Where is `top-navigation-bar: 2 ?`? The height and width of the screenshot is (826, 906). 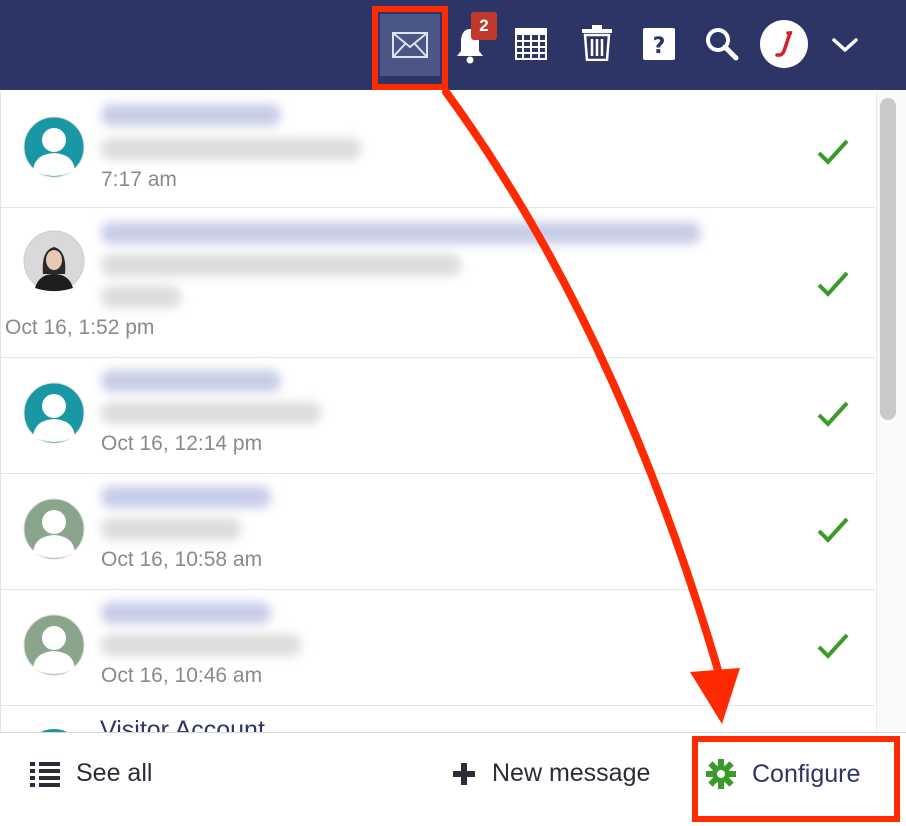 top-navigation-bar: 2 ? is located at coordinates (453, 45).